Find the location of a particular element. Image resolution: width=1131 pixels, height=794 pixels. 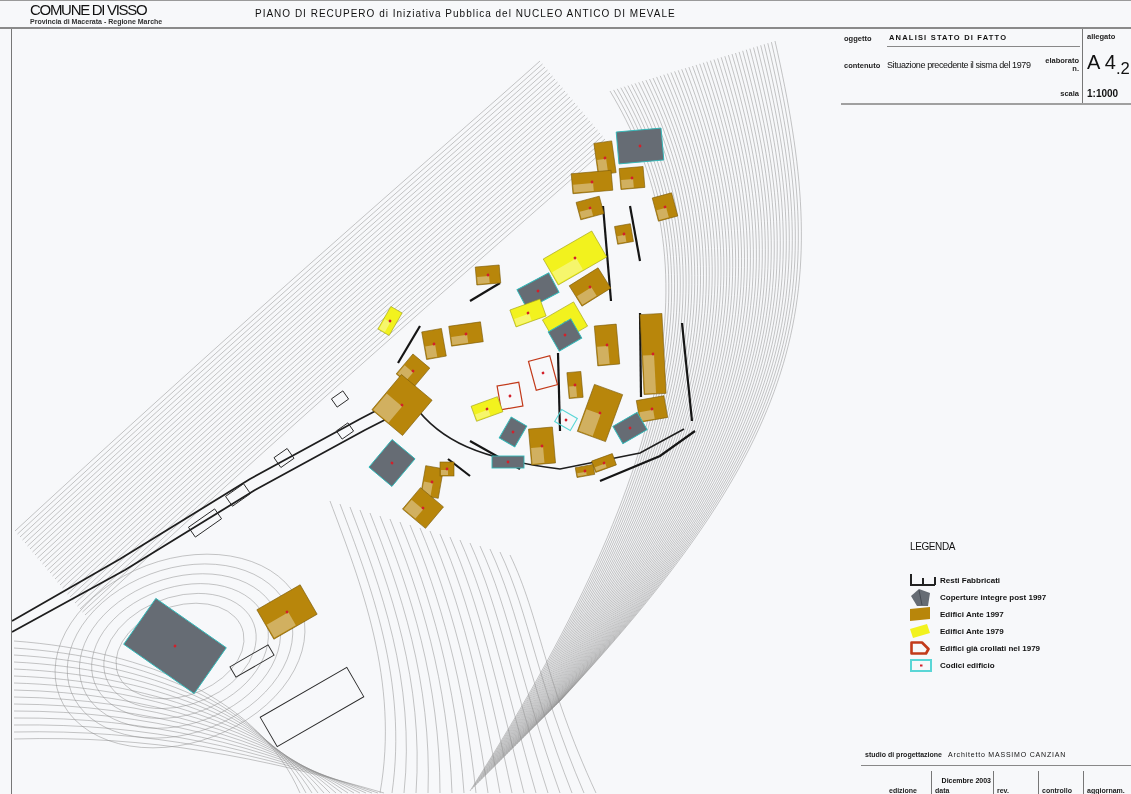

sheet-number: A 4$_{.2}$ is located at coordinates (1108, 65).